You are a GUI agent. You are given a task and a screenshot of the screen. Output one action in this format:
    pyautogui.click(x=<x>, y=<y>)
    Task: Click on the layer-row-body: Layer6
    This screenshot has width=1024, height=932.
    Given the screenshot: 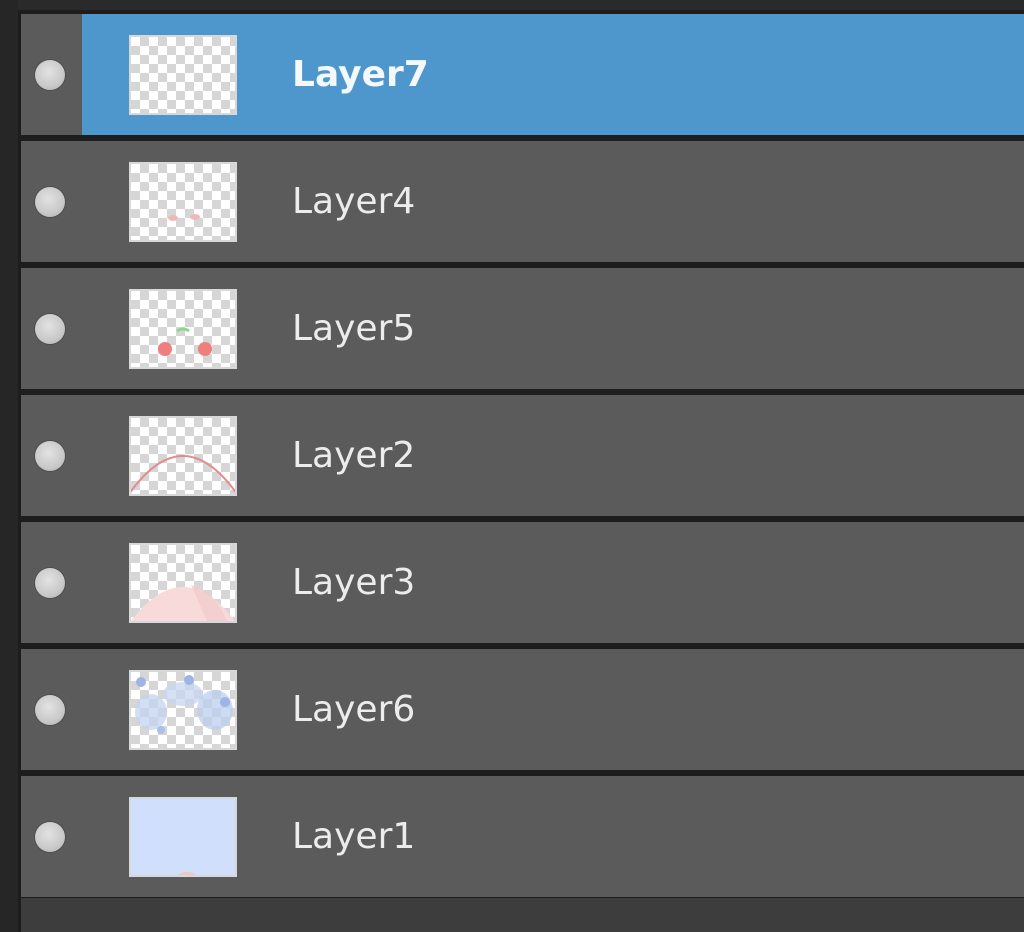 What is the action you would take?
    pyautogui.click(x=553, y=709)
    